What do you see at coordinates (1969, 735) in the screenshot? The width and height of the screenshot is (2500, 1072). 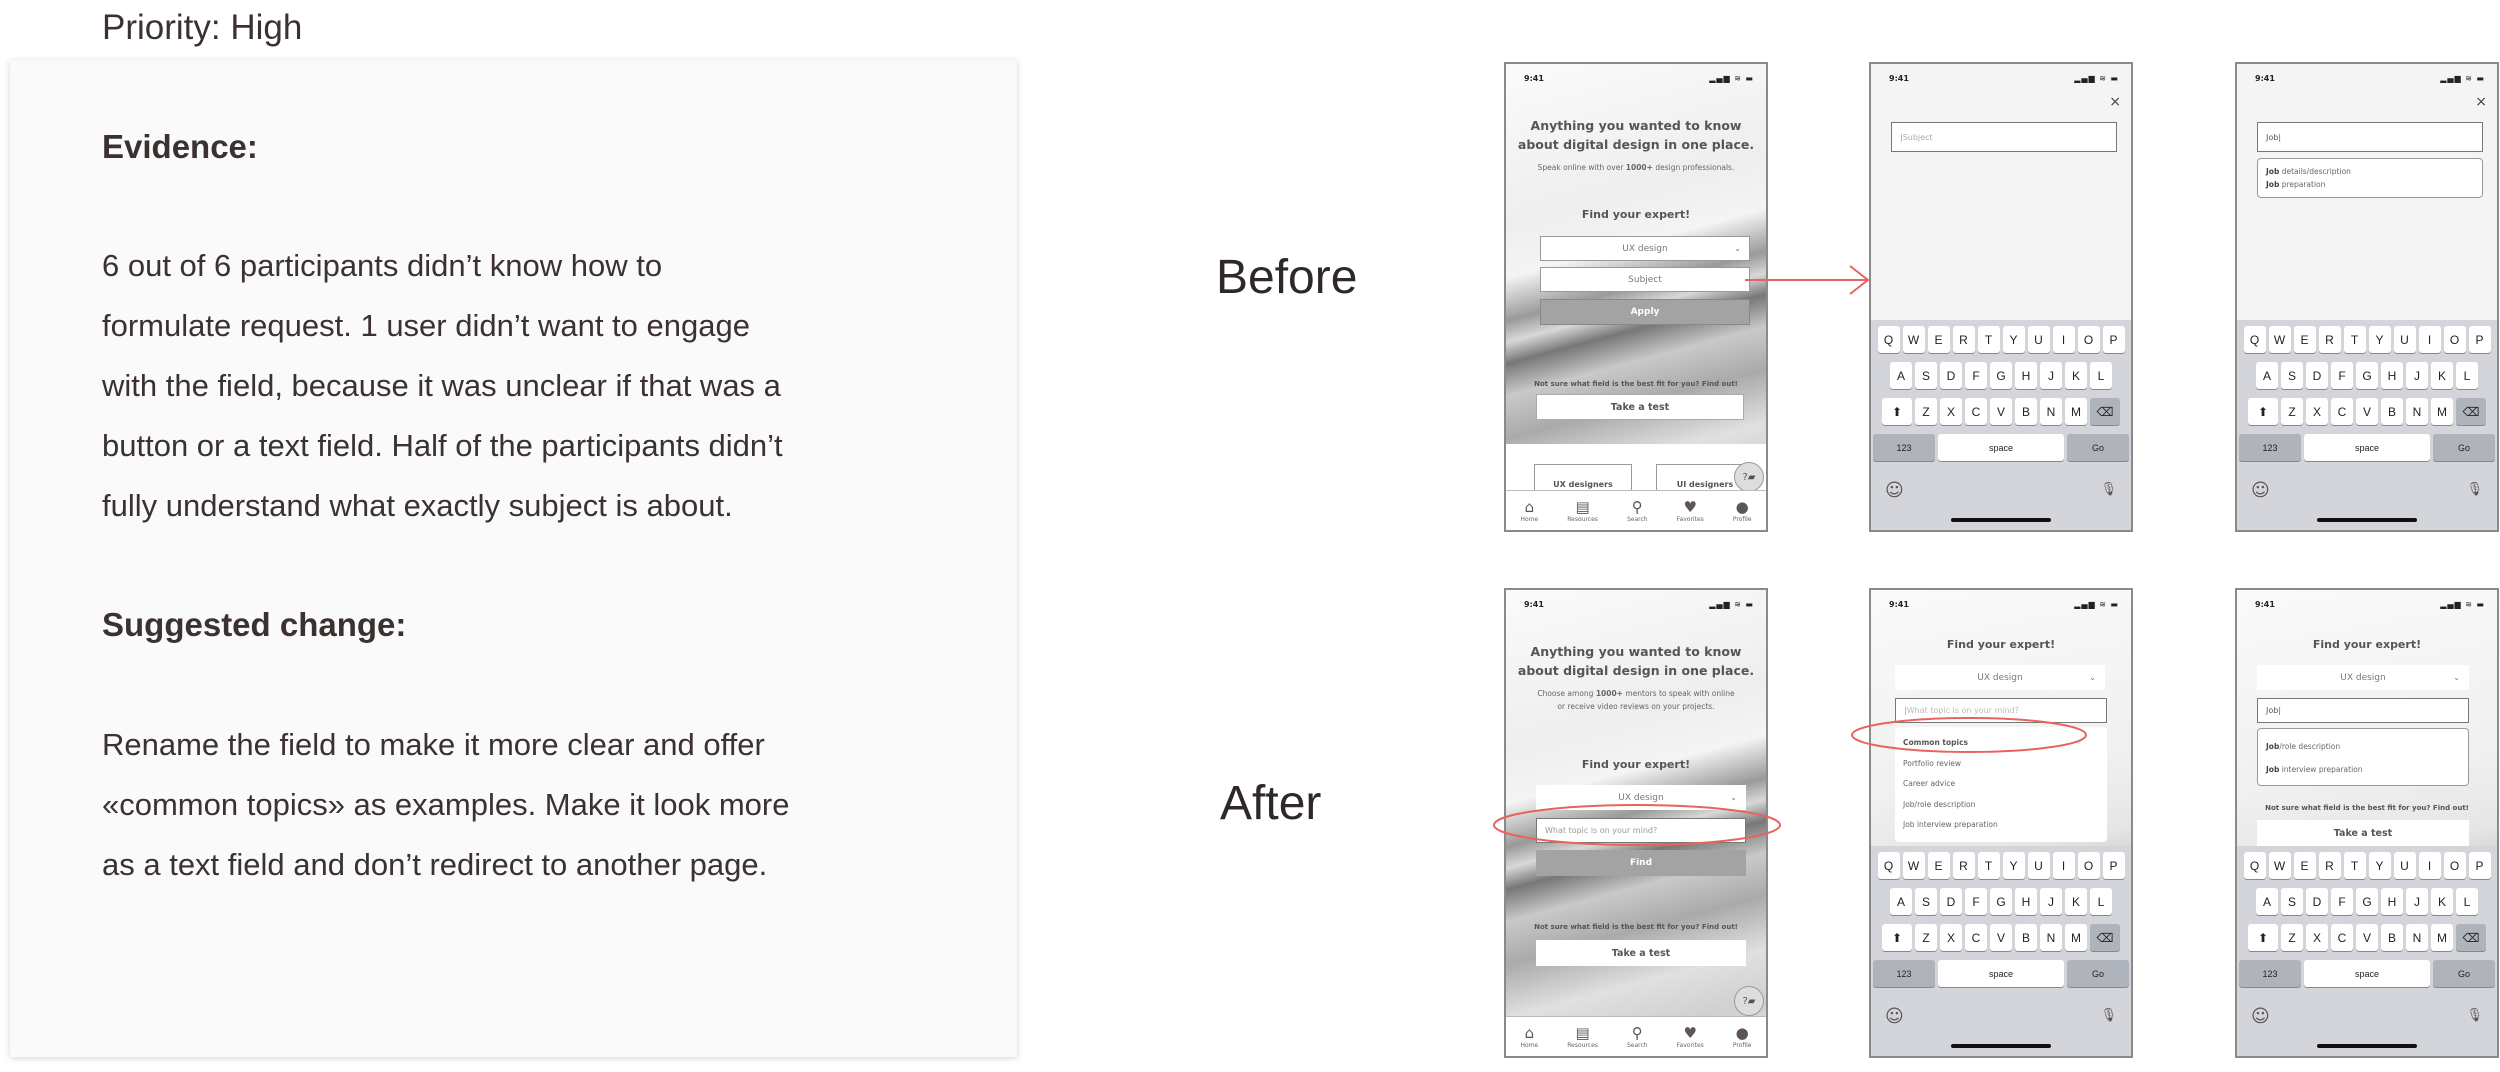 I see `highlight-ellipse-common-topics` at bounding box center [1969, 735].